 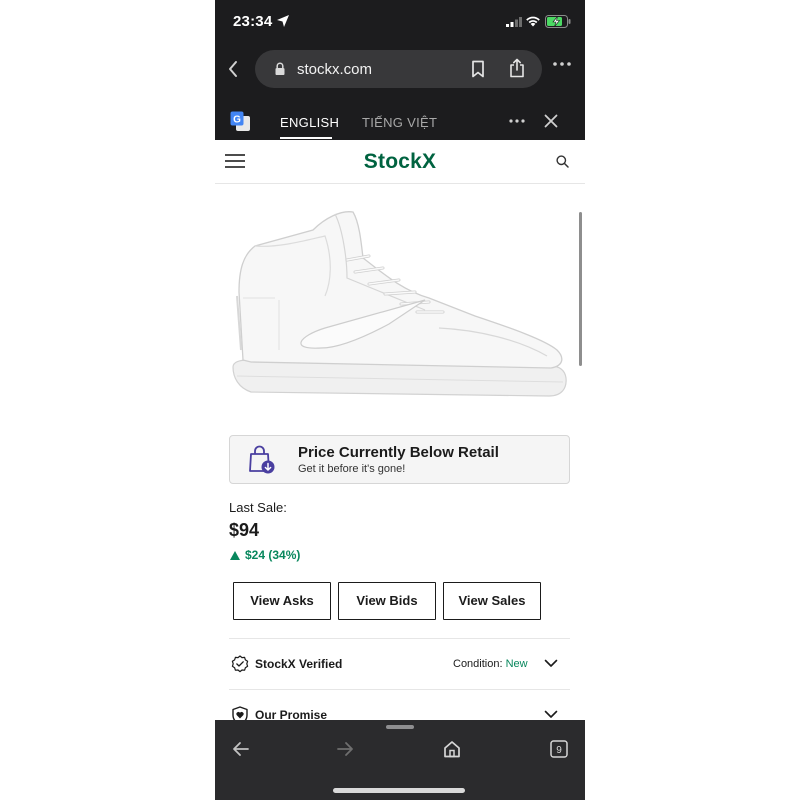 I want to click on home-indicator, so click(x=399, y=790).